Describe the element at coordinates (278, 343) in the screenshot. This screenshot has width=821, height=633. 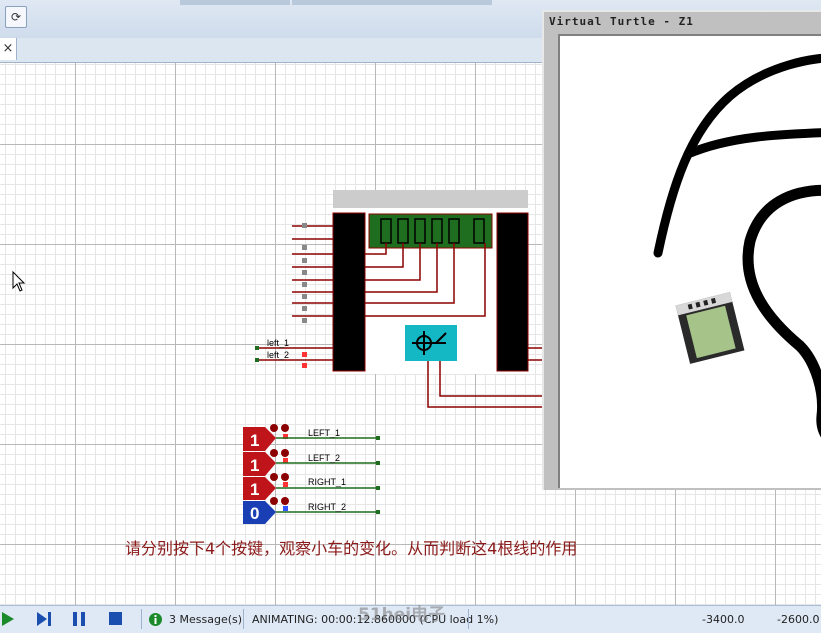
I see `net-label-left-1: left_1` at that location.